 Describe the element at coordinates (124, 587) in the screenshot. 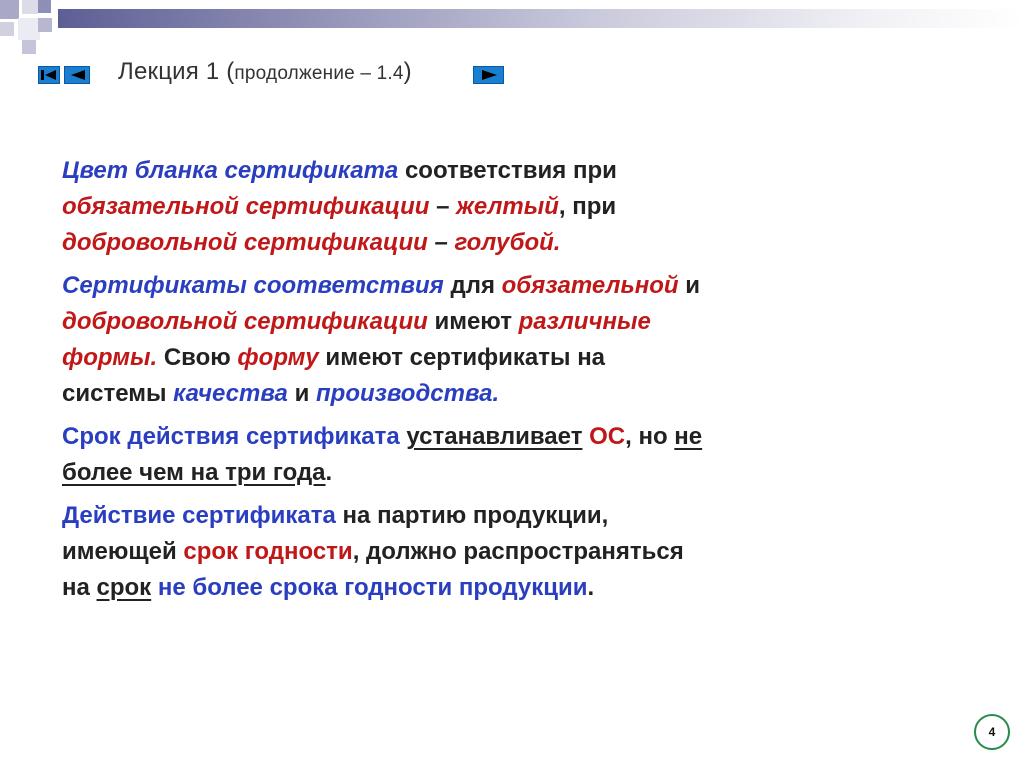

I see `text-span: срок` at that location.